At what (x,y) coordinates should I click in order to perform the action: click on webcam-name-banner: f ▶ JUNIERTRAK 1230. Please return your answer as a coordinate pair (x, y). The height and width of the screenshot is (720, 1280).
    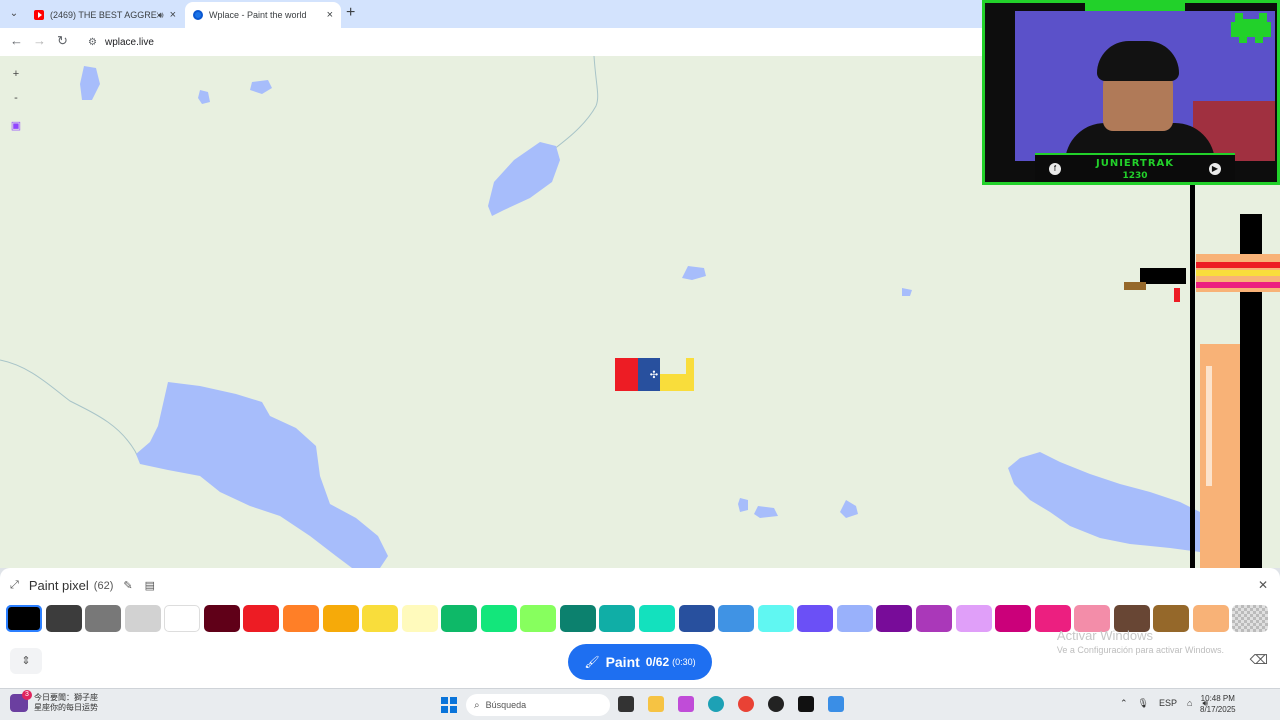
    Looking at the image, I should click on (1135, 167).